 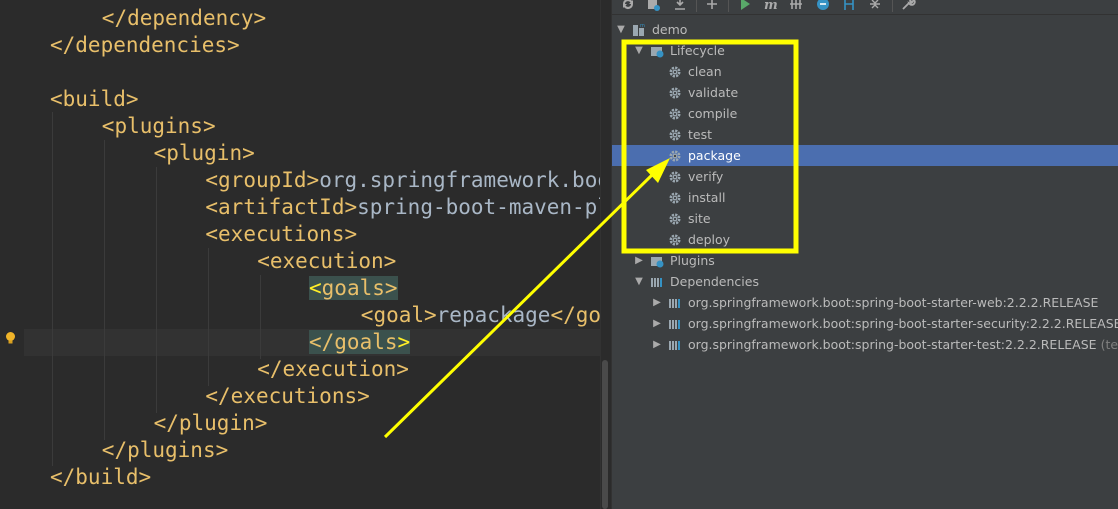 I want to click on tree-node-install: install, so click(x=865, y=197).